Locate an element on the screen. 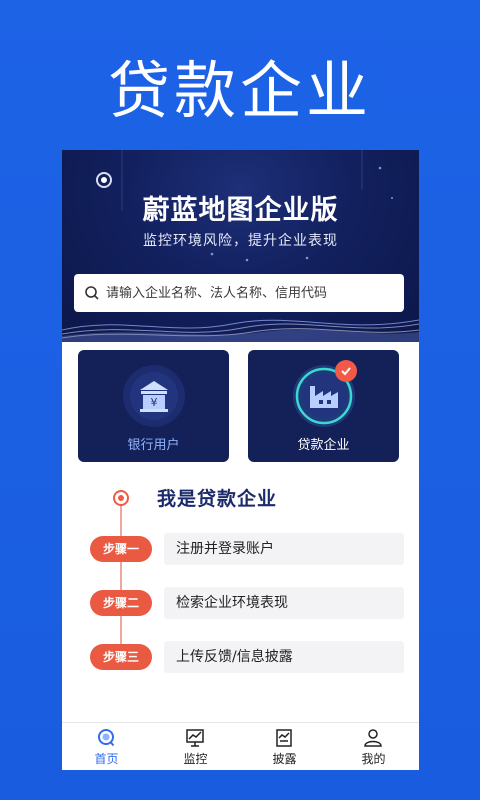 The height and width of the screenshot is (800, 480). bottom-tab-bar: 首页 监控 披露 我的 is located at coordinates (240, 746).